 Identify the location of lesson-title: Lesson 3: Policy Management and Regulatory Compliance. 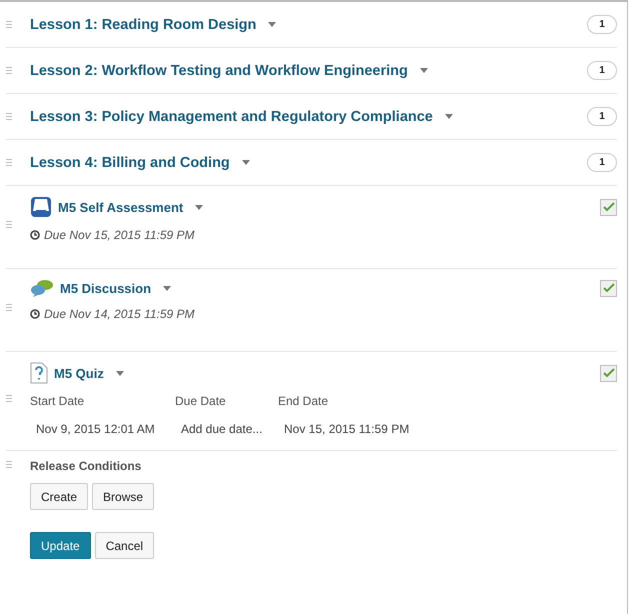
(231, 116).